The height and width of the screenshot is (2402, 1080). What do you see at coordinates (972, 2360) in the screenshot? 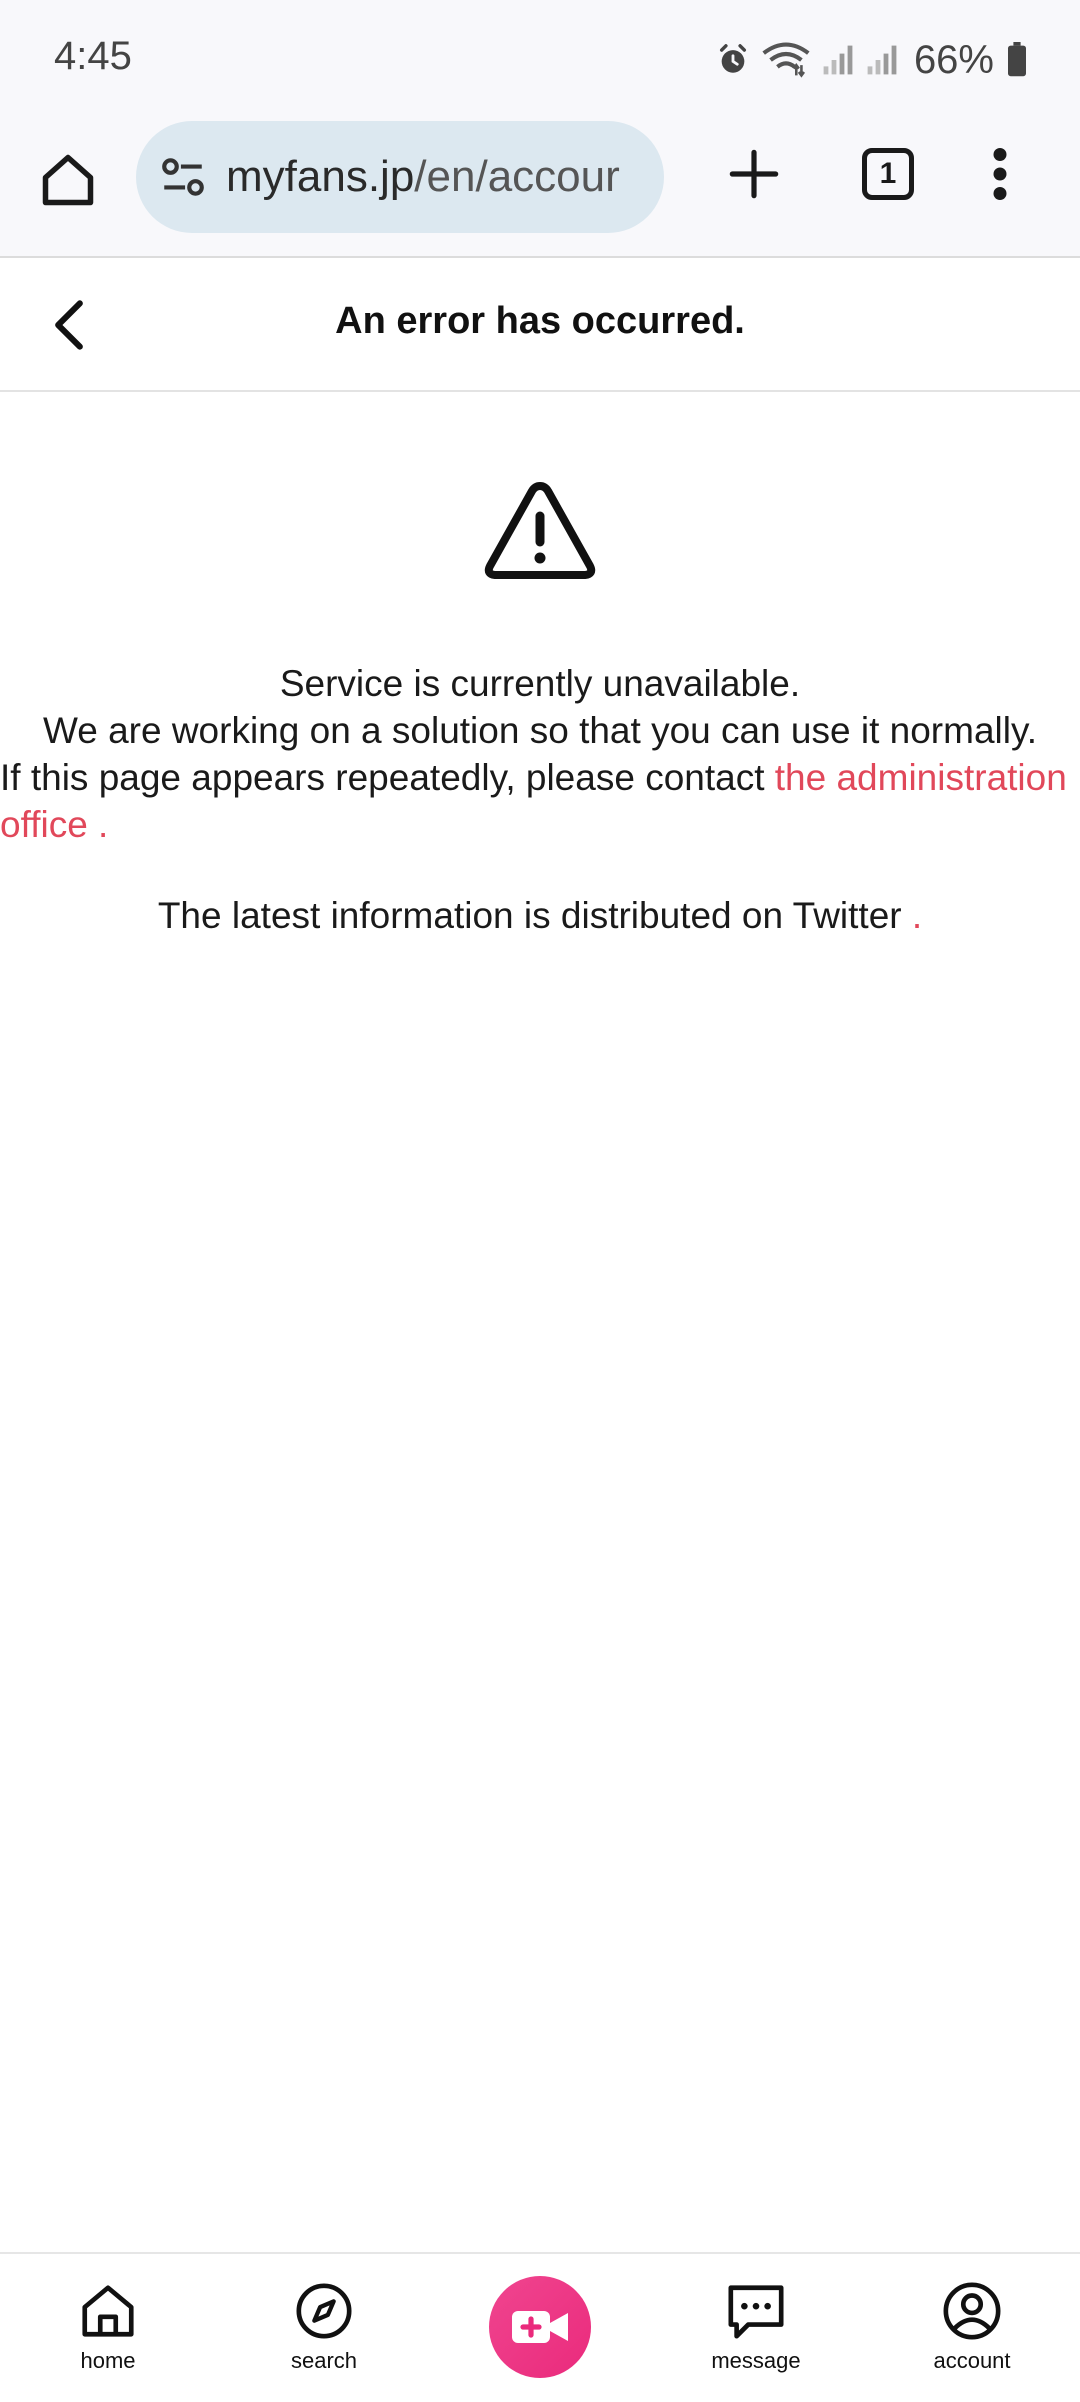
I see `nav-account-label: account` at bounding box center [972, 2360].